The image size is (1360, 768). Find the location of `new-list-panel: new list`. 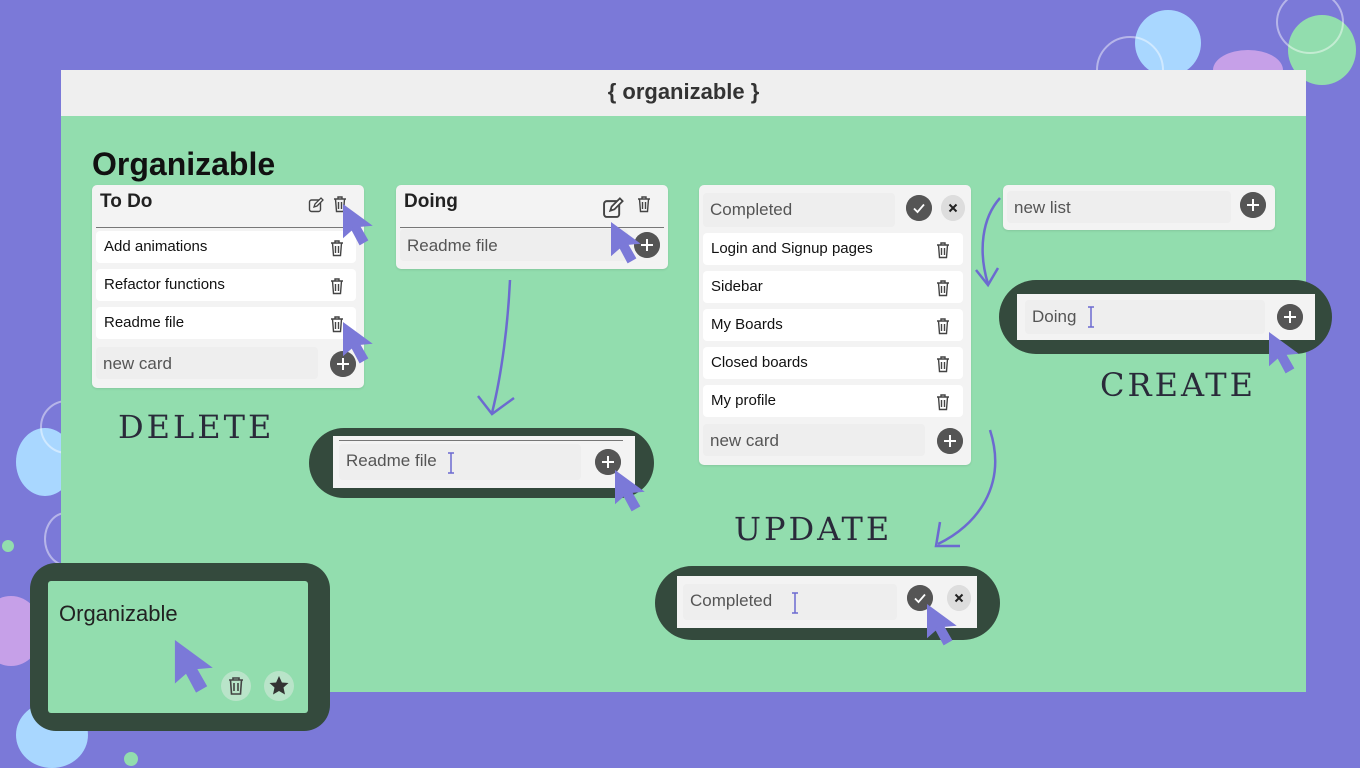

new-list-panel: new list is located at coordinates (1139, 207).